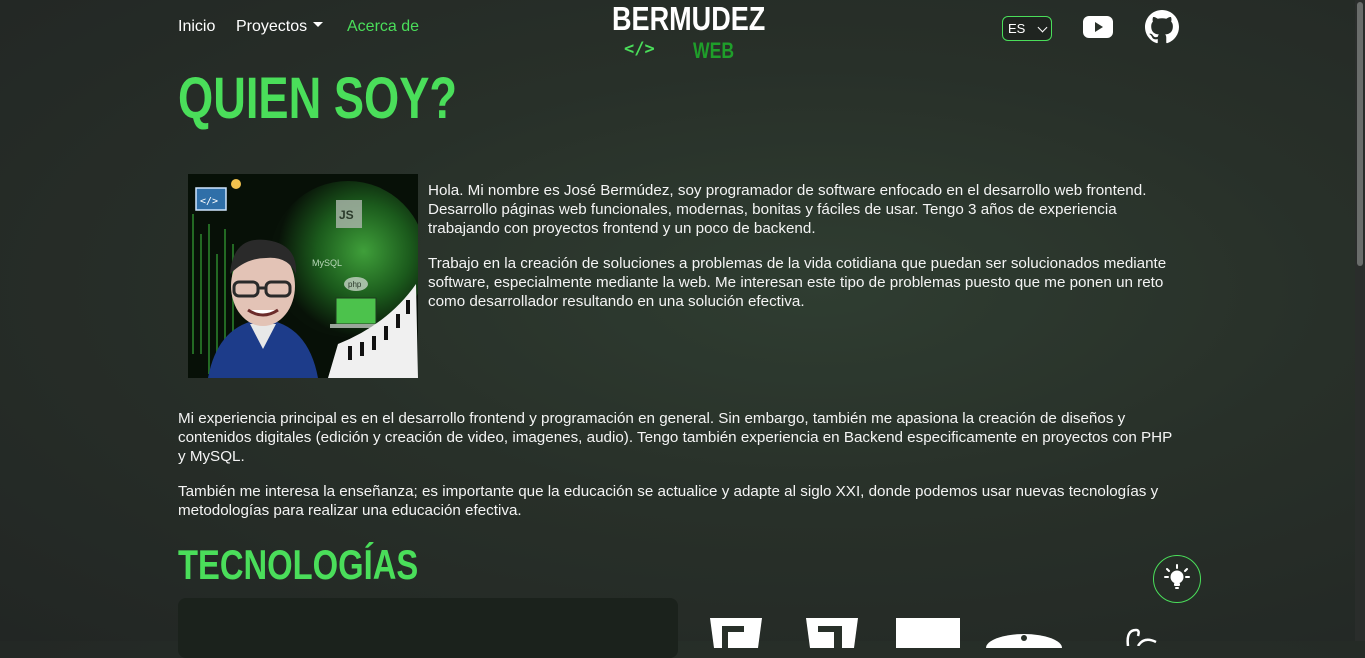 The height and width of the screenshot is (658, 1365). Describe the element at coordinates (355, 284) in the screenshot. I see `badge-php: php` at that location.